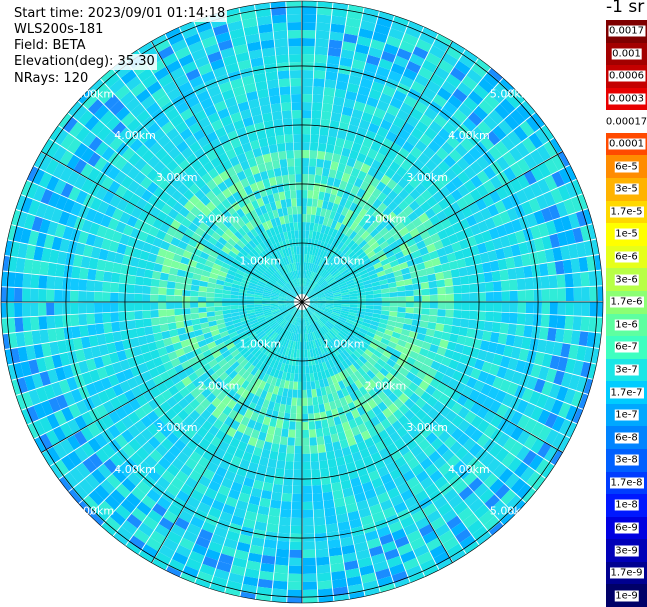 Image resolution: width=647 pixels, height=607 pixels. What do you see at coordinates (626, 573) in the screenshot?
I see `colorbar-swatch: 1.7e-9` at bounding box center [626, 573].